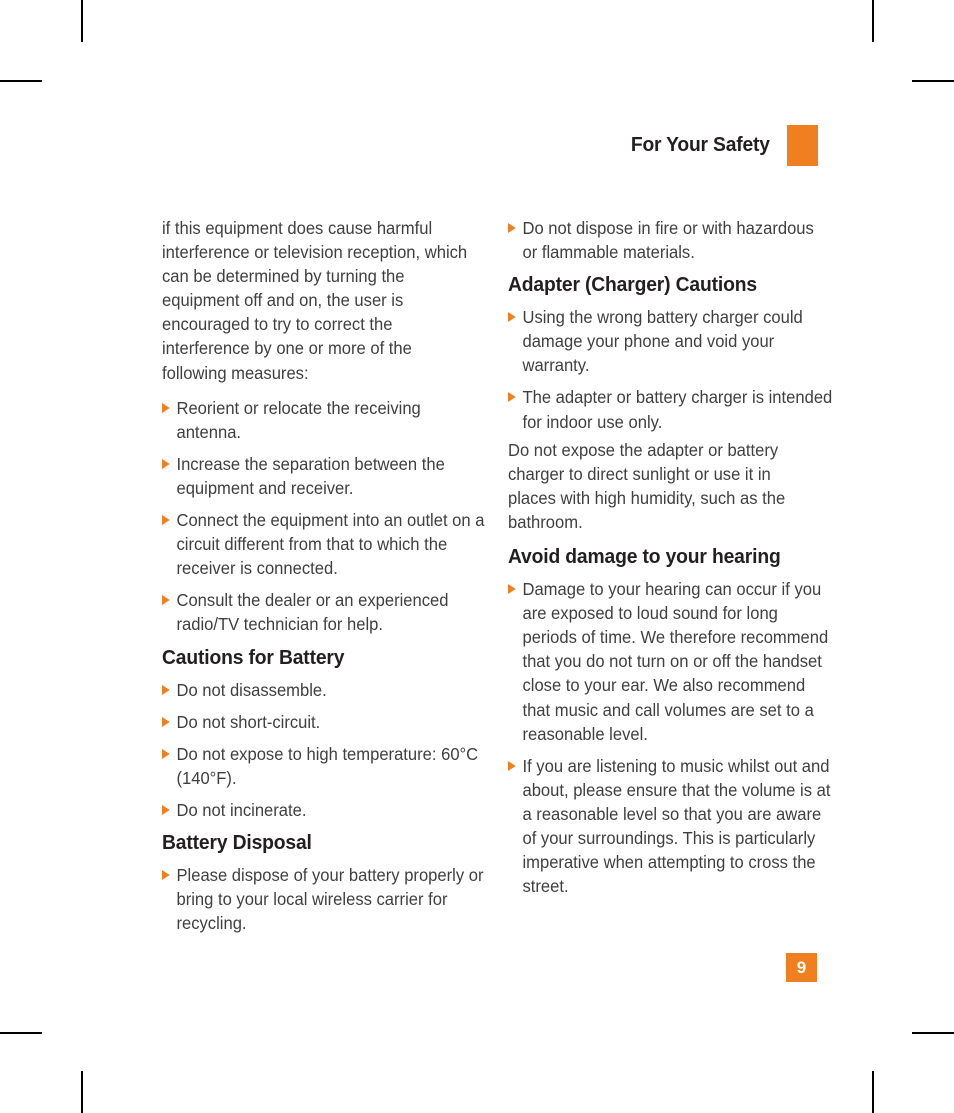 Image resolution: width=954 pixels, height=1113 pixels. I want to click on list-item: Do not disassemble., so click(324, 690).